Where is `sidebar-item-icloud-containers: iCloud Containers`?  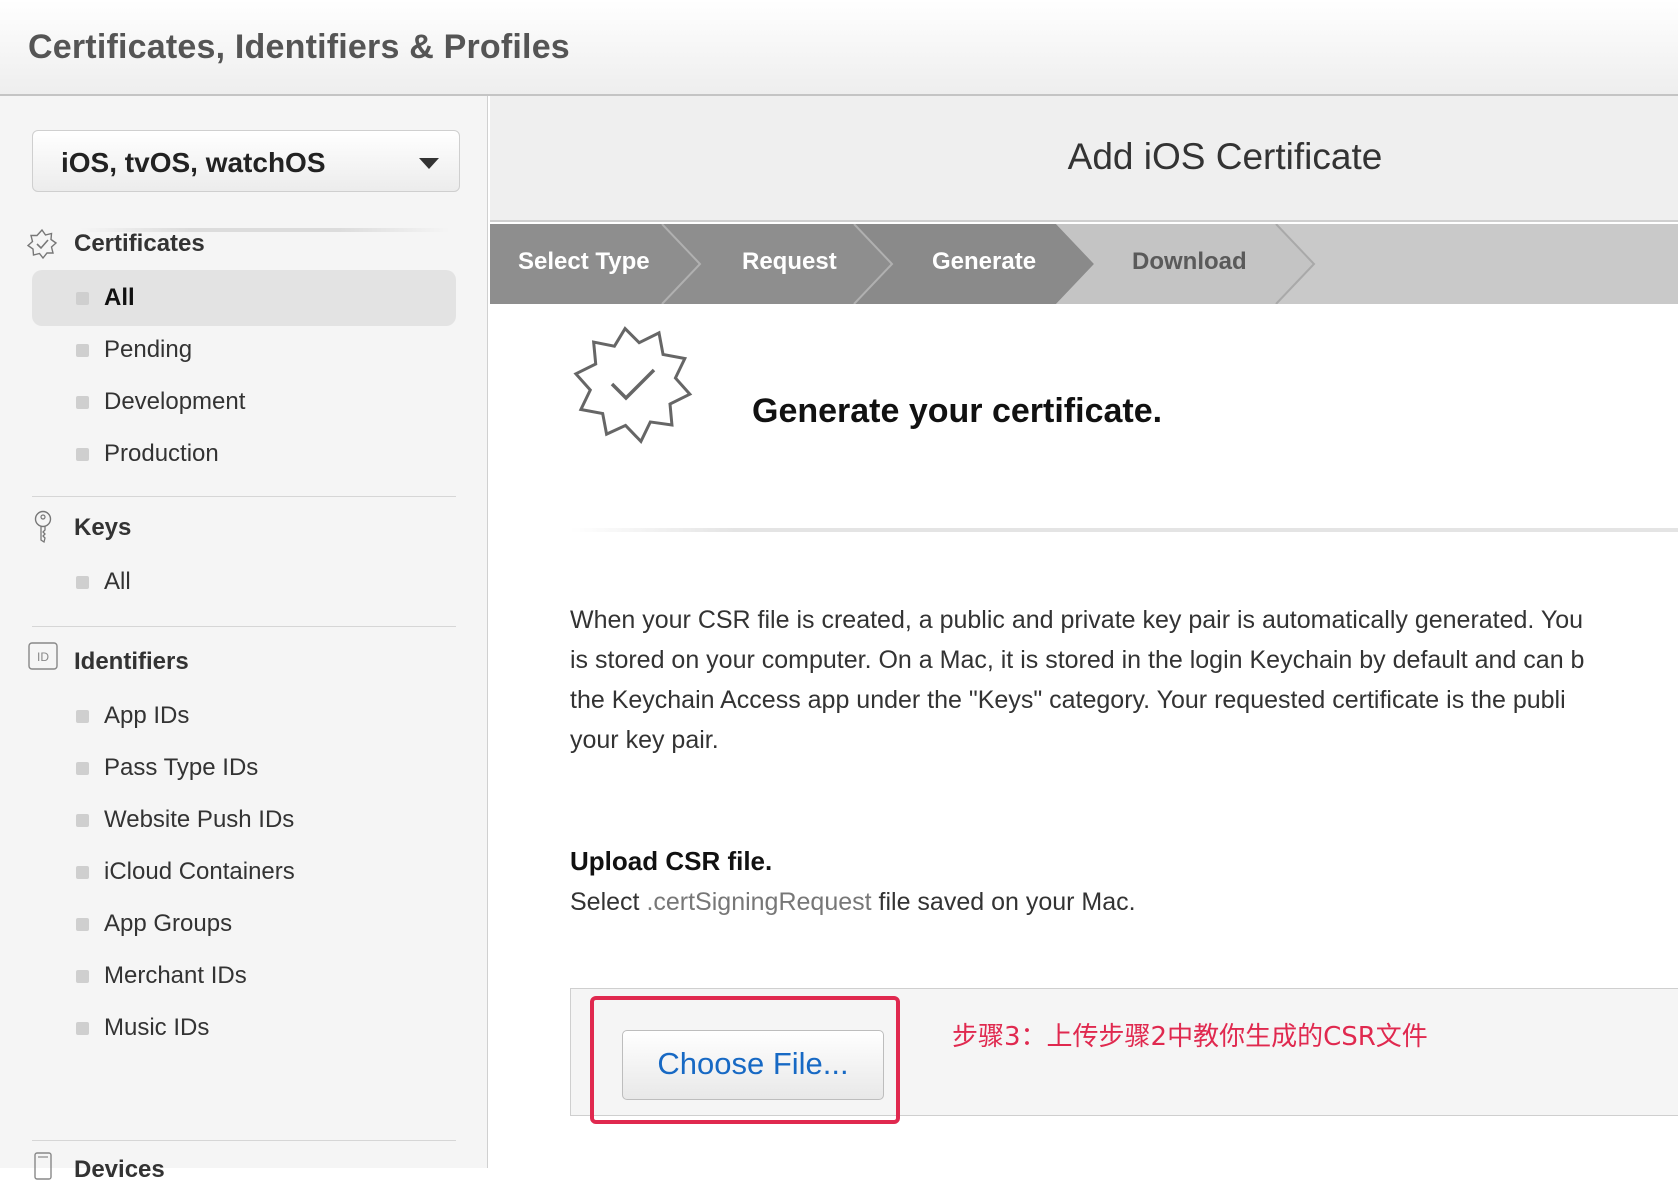
sidebar-item-icloud-containers: iCloud Containers is located at coordinates (244, 872).